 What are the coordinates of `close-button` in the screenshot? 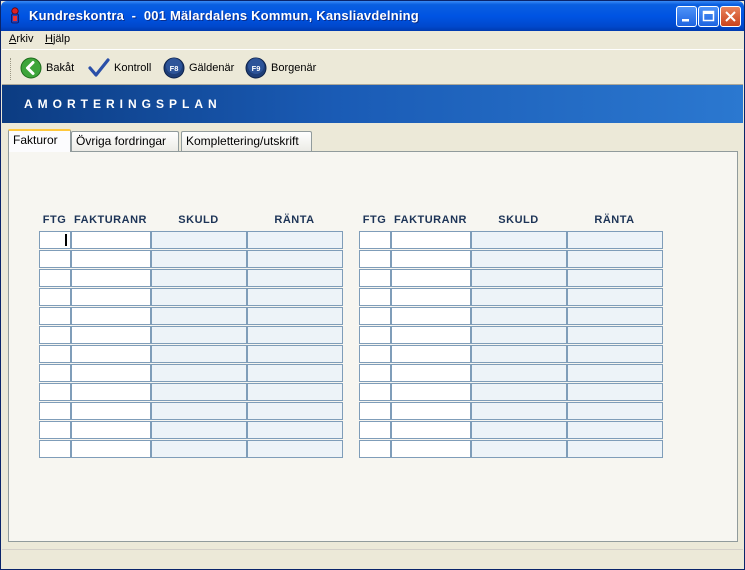 It's located at (730, 16).